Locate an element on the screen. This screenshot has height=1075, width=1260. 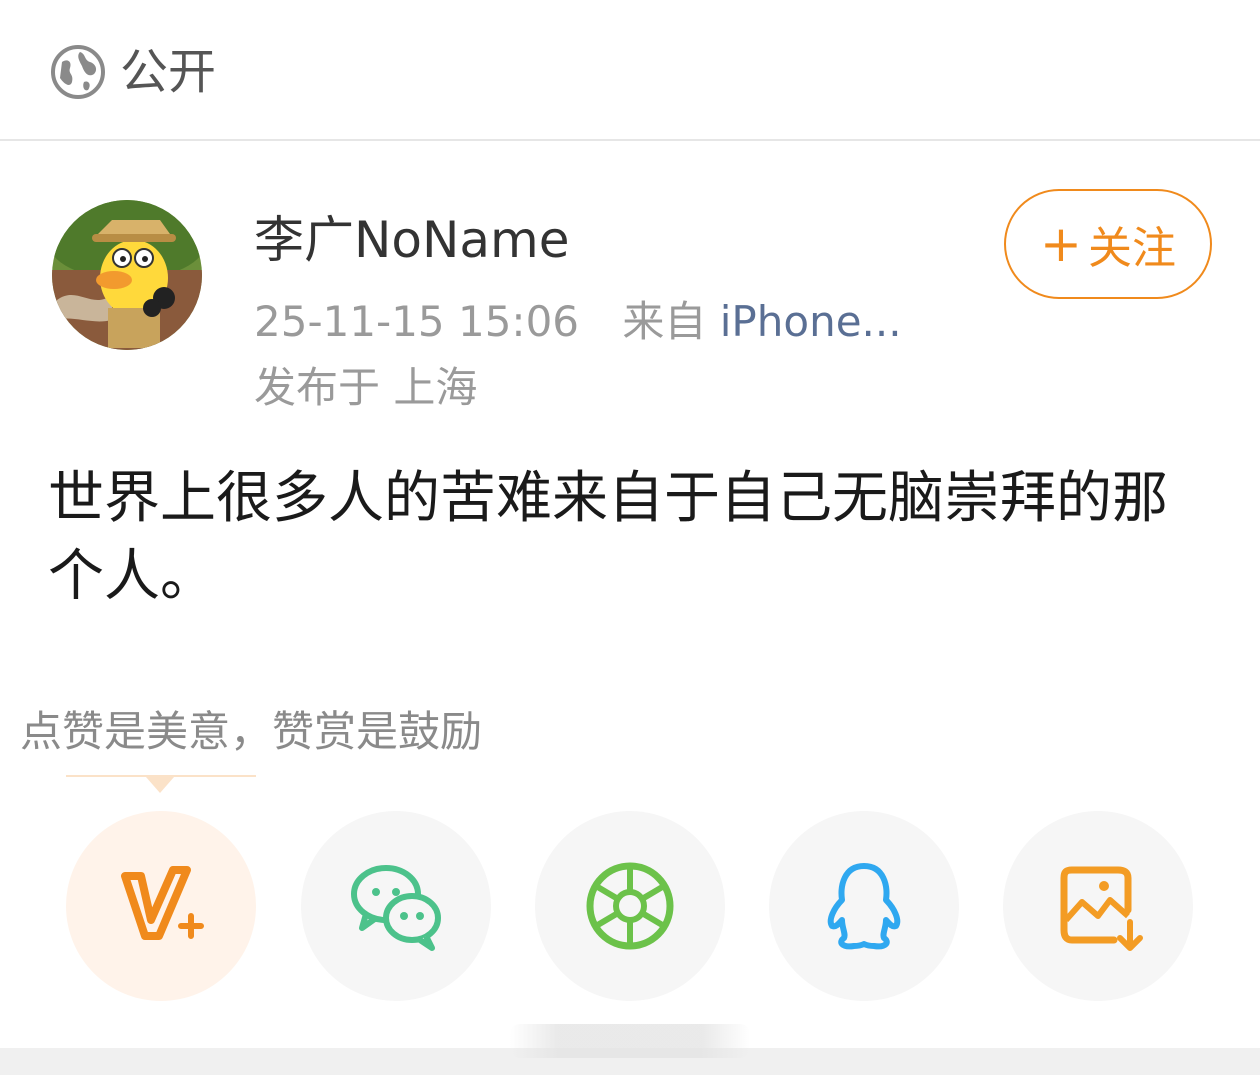
save-image-button is located at coordinates (1098, 906).